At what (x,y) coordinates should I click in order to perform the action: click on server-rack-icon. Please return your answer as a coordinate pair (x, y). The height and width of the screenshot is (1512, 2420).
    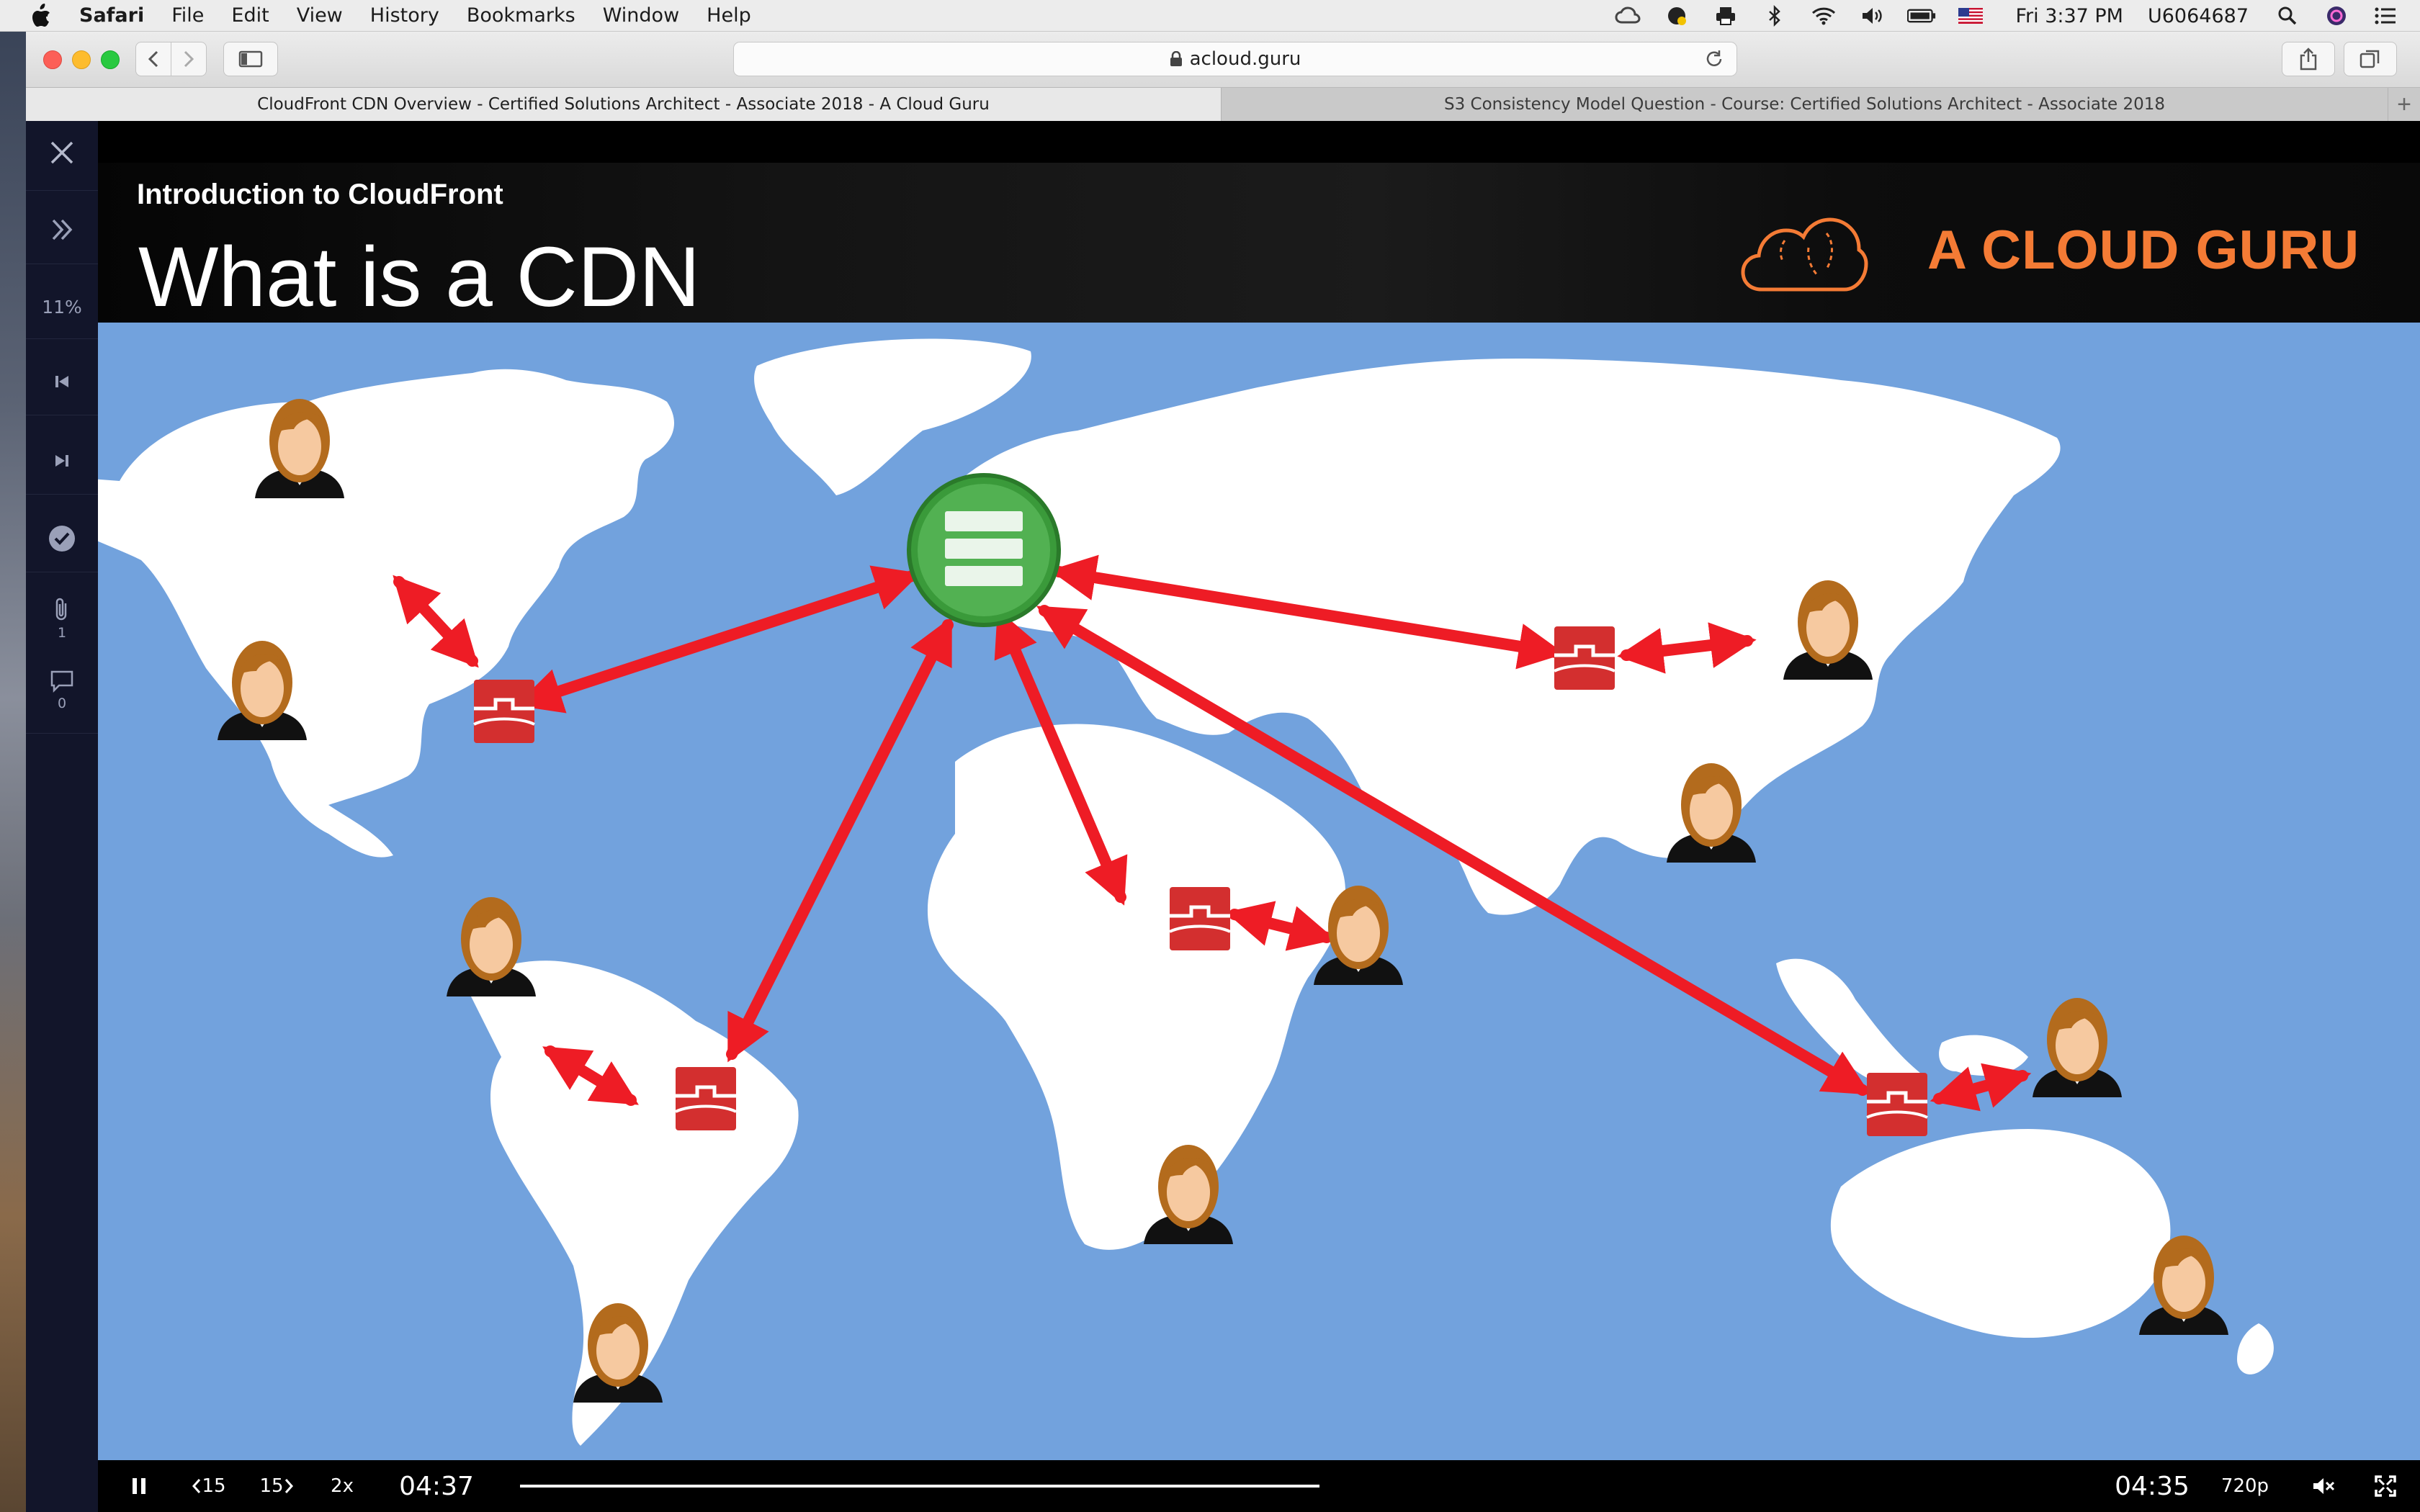
    Looking at the image, I should click on (984, 548).